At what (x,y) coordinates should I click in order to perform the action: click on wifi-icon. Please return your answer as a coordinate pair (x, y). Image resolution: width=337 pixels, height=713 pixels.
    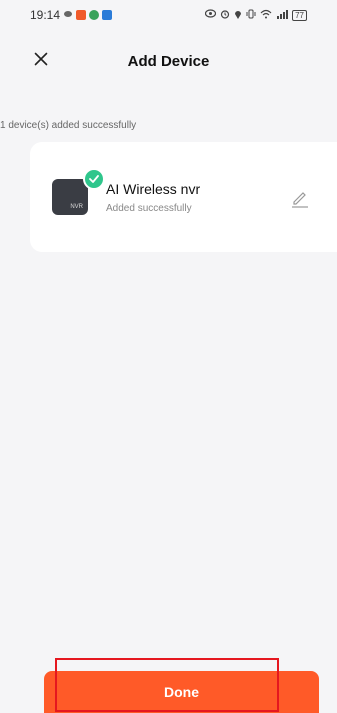
    Looking at the image, I should click on (266, 15).